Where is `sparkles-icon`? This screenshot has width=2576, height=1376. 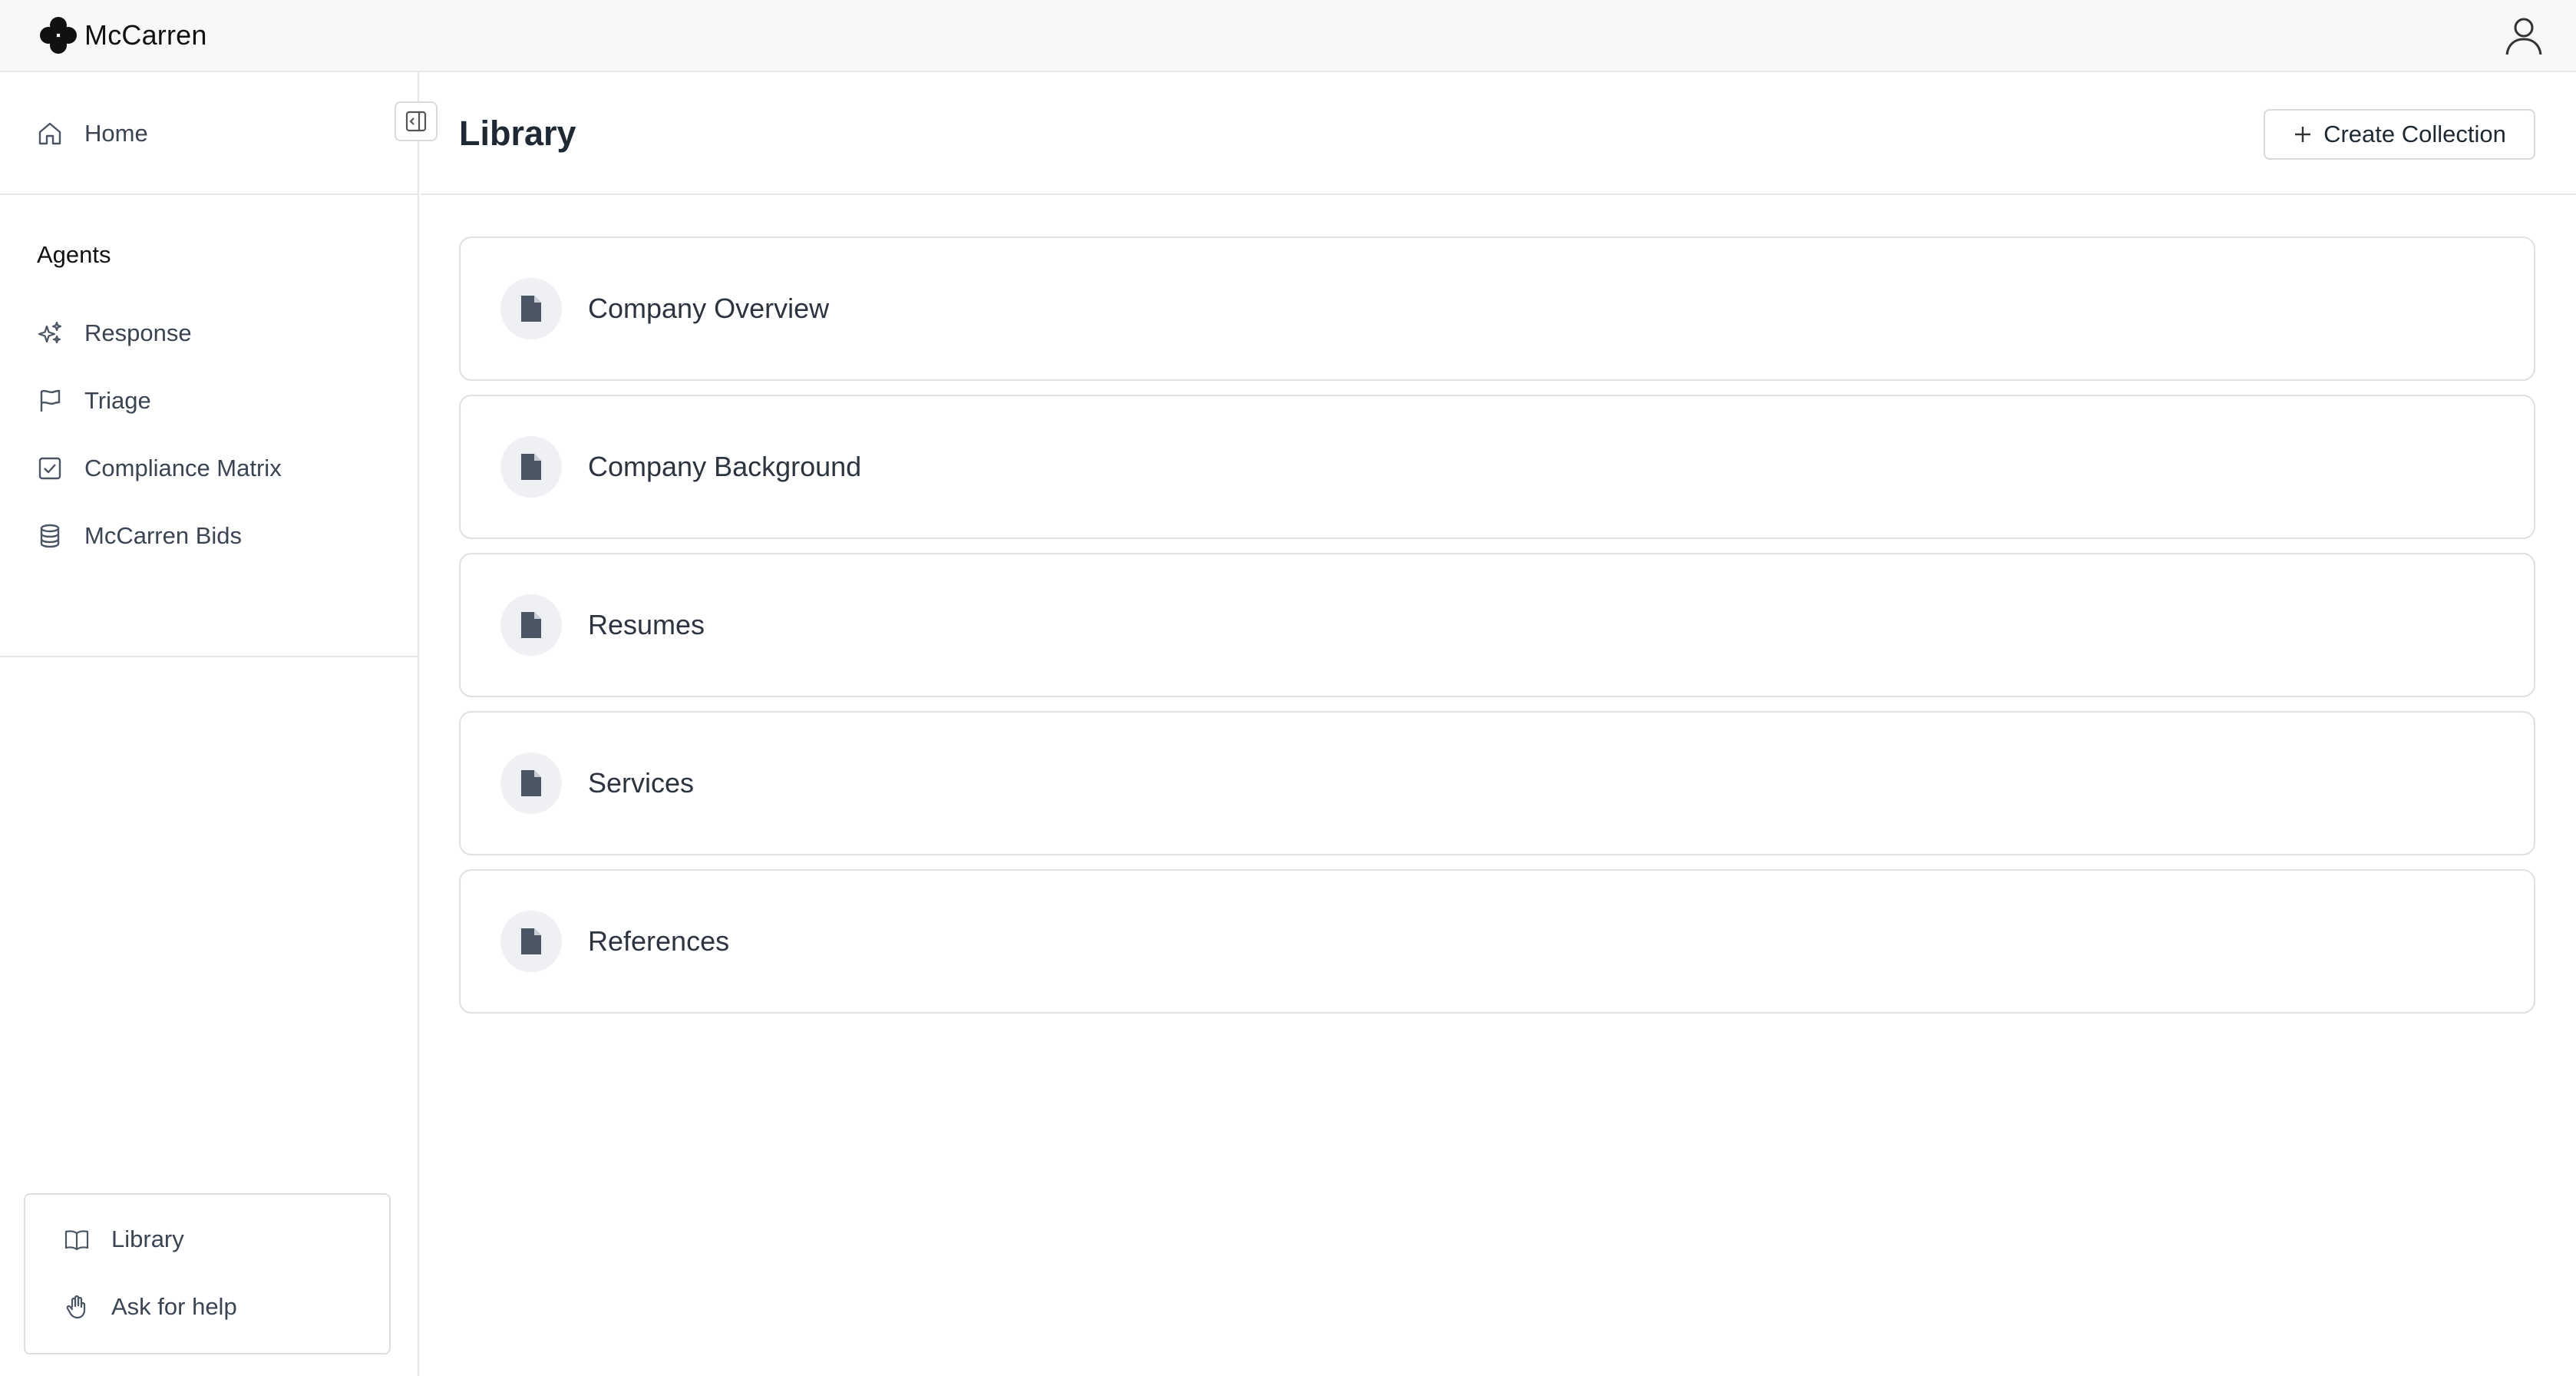
sparkles-icon is located at coordinates (50, 333).